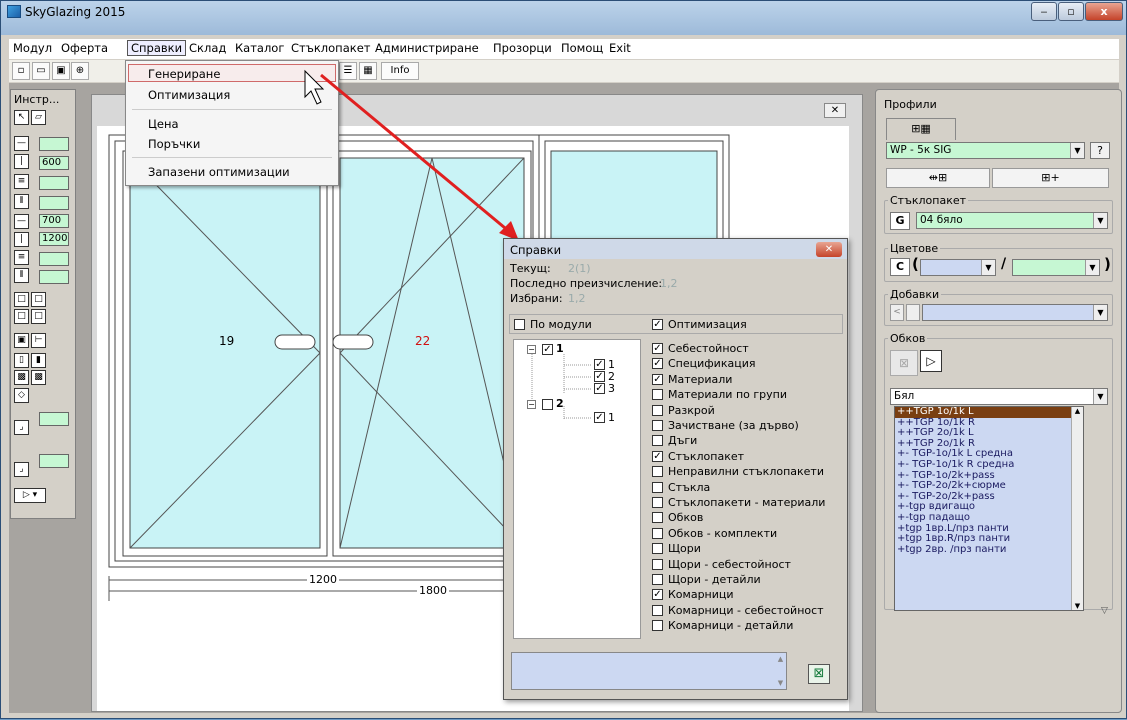 This screenshot has height=720, width=1127. I want to click on report-label: Комарници - детайли, so click(731, 626).